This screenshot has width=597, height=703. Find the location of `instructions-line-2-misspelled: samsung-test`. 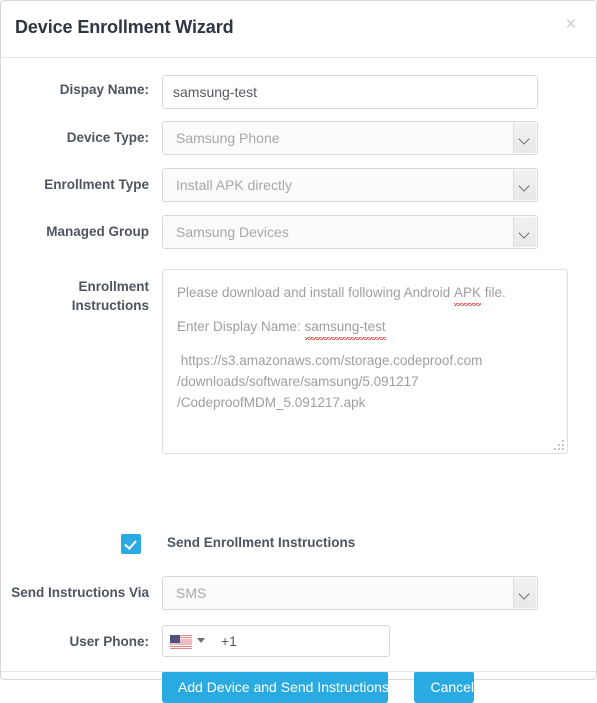

instructions-line-2-misspelled: samsung-test is located at coordinates (345, 328).